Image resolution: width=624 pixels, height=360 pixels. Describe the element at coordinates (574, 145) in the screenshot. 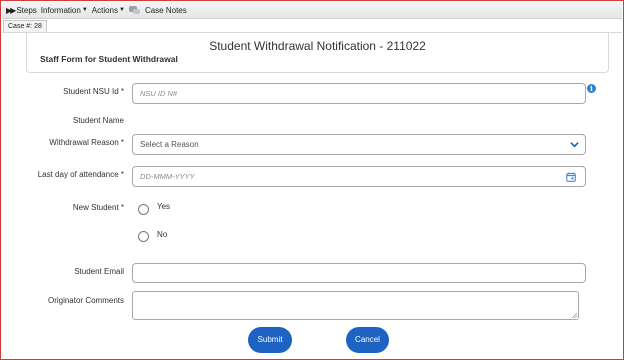

I see `chevron-down-icon` at that location.